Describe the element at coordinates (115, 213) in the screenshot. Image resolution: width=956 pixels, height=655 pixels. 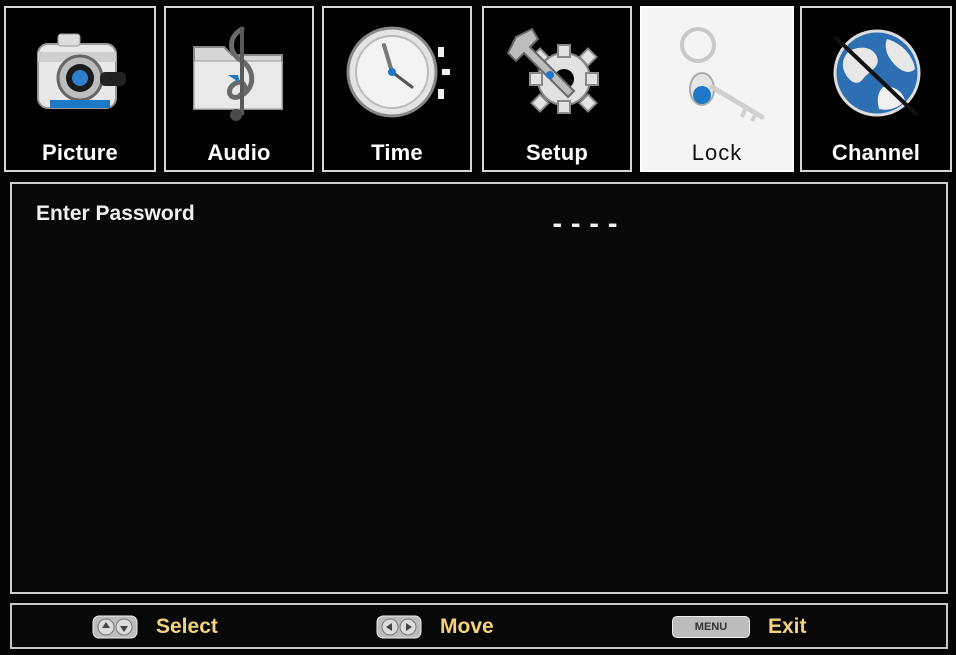
I see `enter-password-label: Enter Password` at that location.